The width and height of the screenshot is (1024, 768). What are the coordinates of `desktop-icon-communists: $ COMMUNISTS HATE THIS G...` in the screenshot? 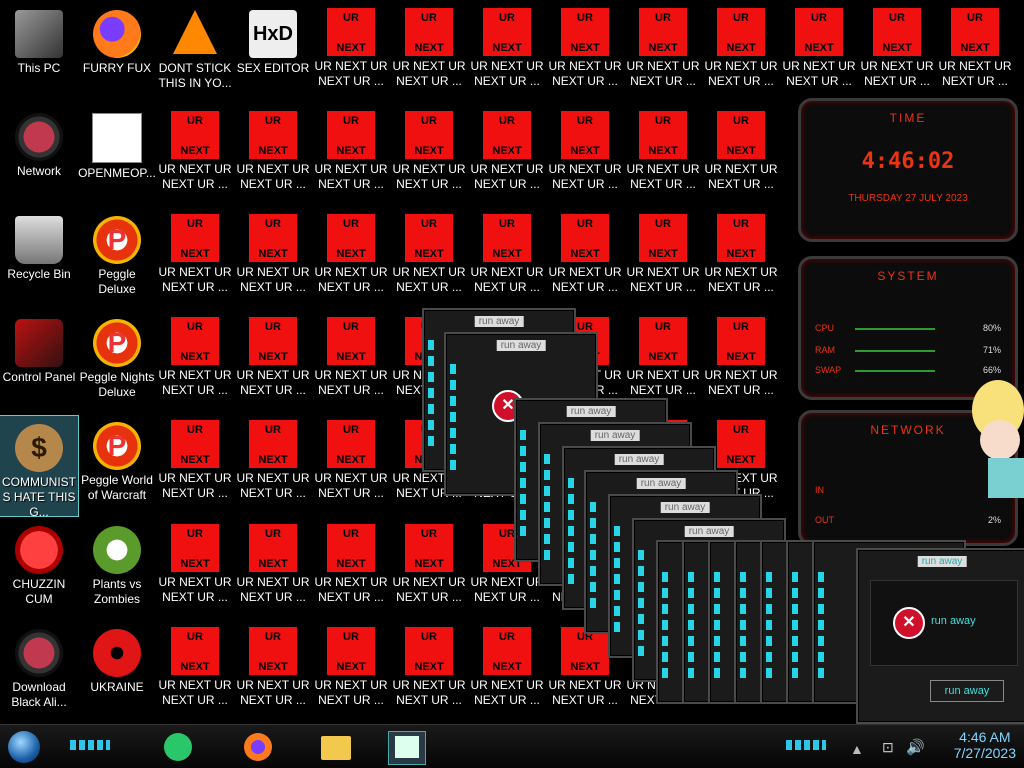 It's located at (39, 467).